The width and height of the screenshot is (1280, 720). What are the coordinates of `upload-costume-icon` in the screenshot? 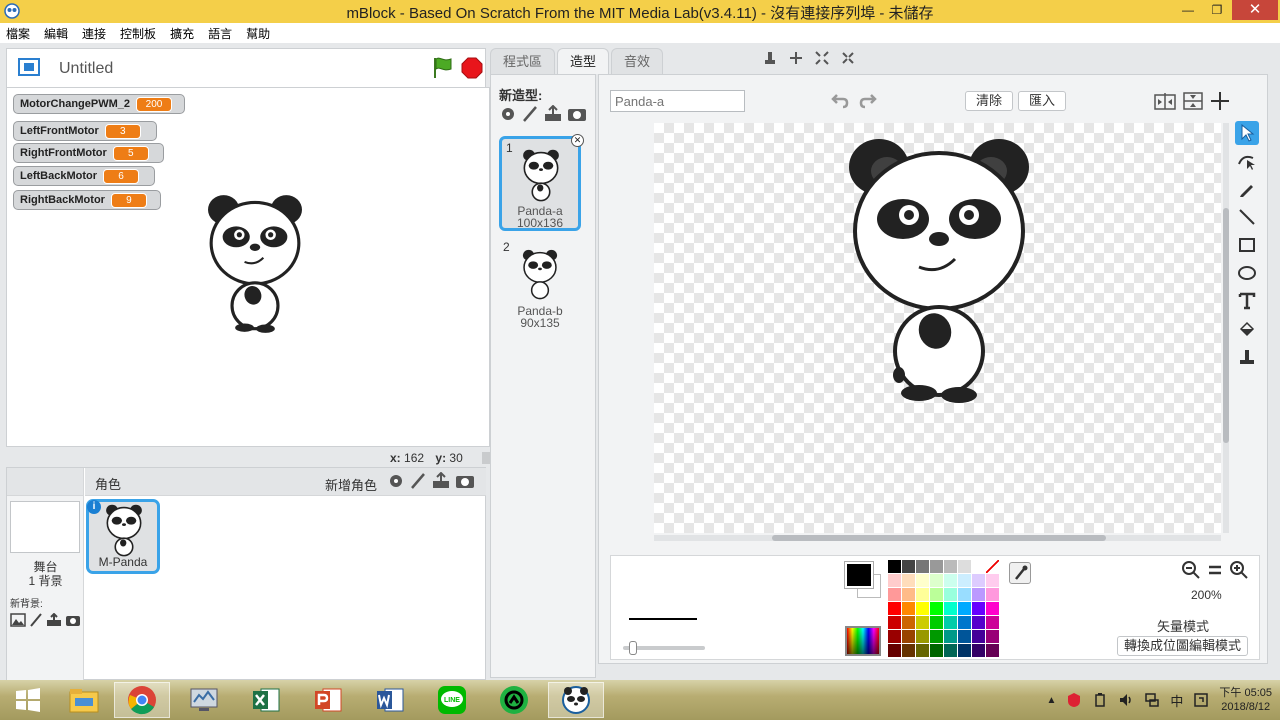 It's located at (553, 114).